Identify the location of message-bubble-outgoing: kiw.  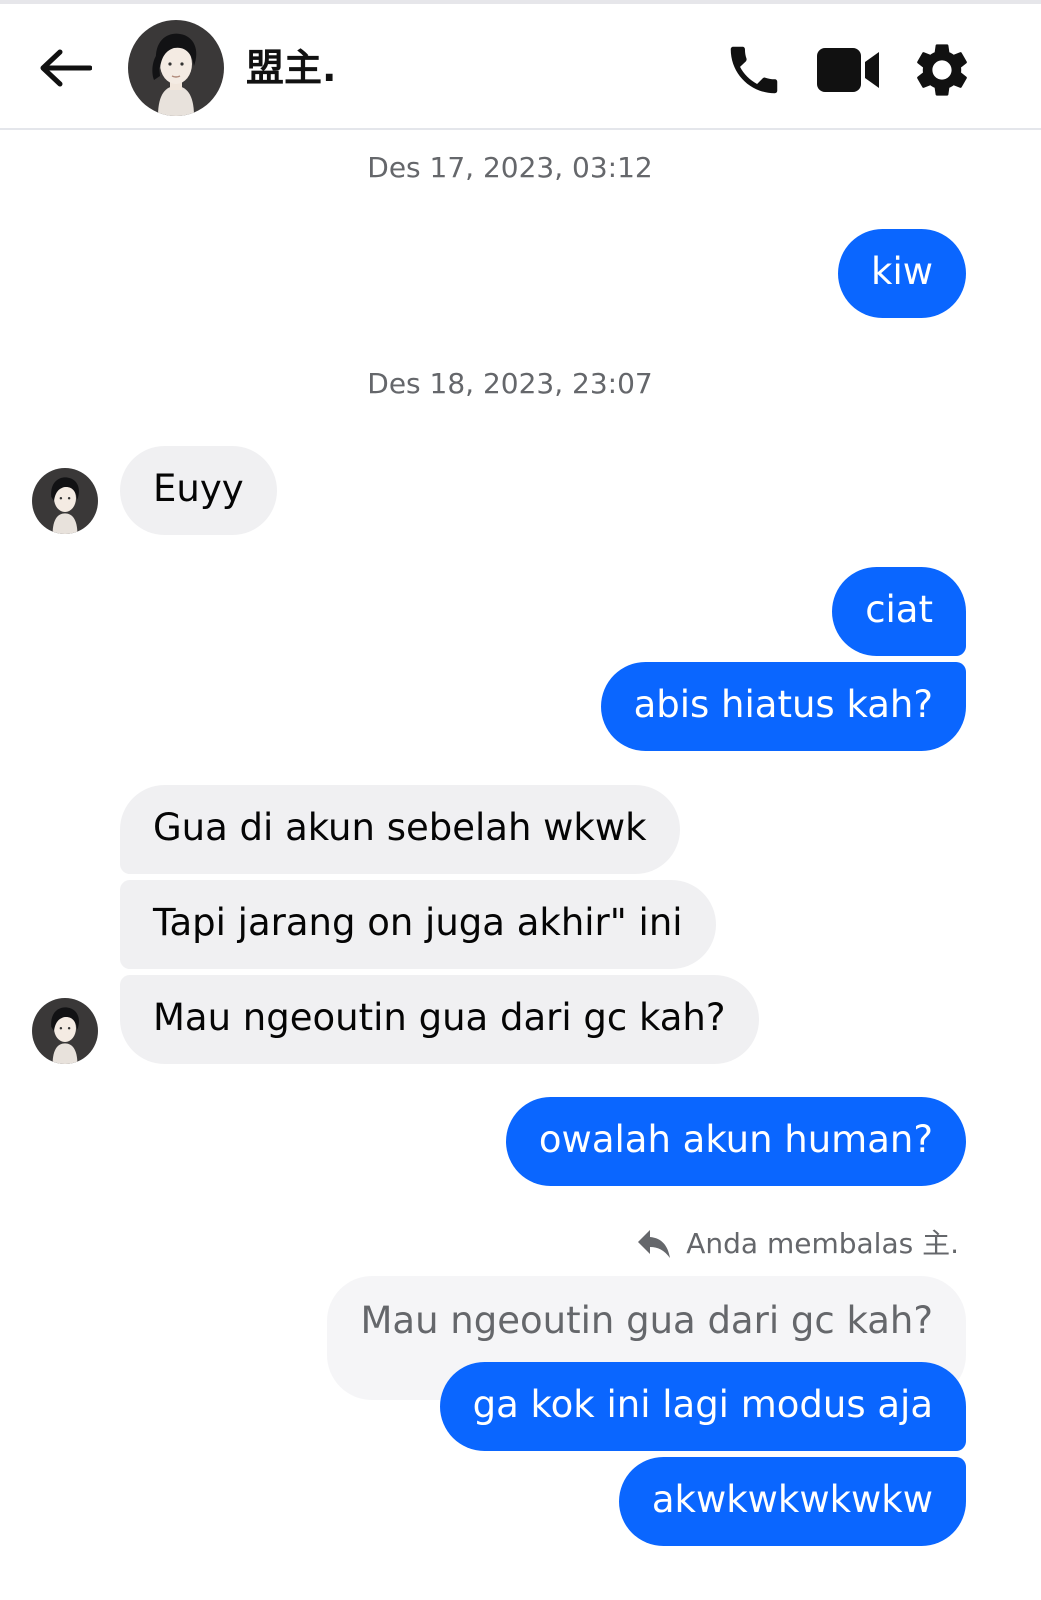
(902, 273).